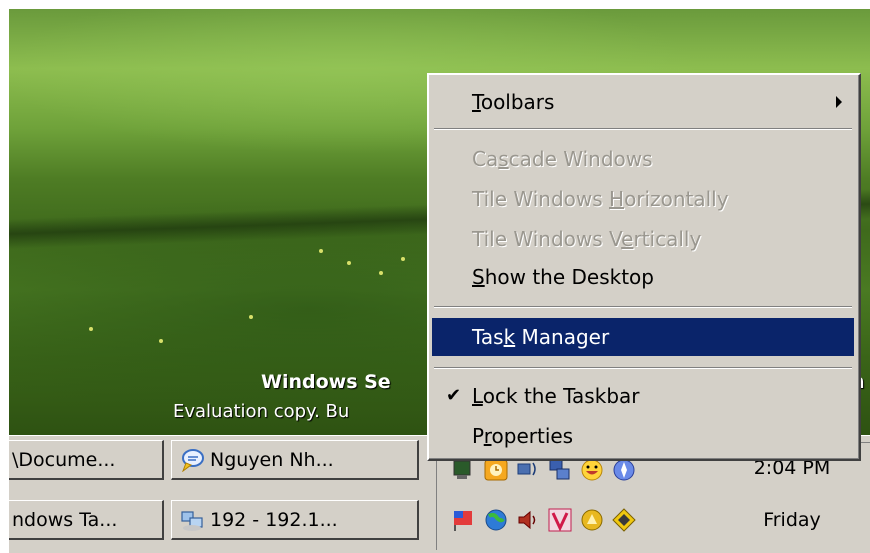  I want to click on menu-item-label: Lock the Taskbar, so click(556, 396).